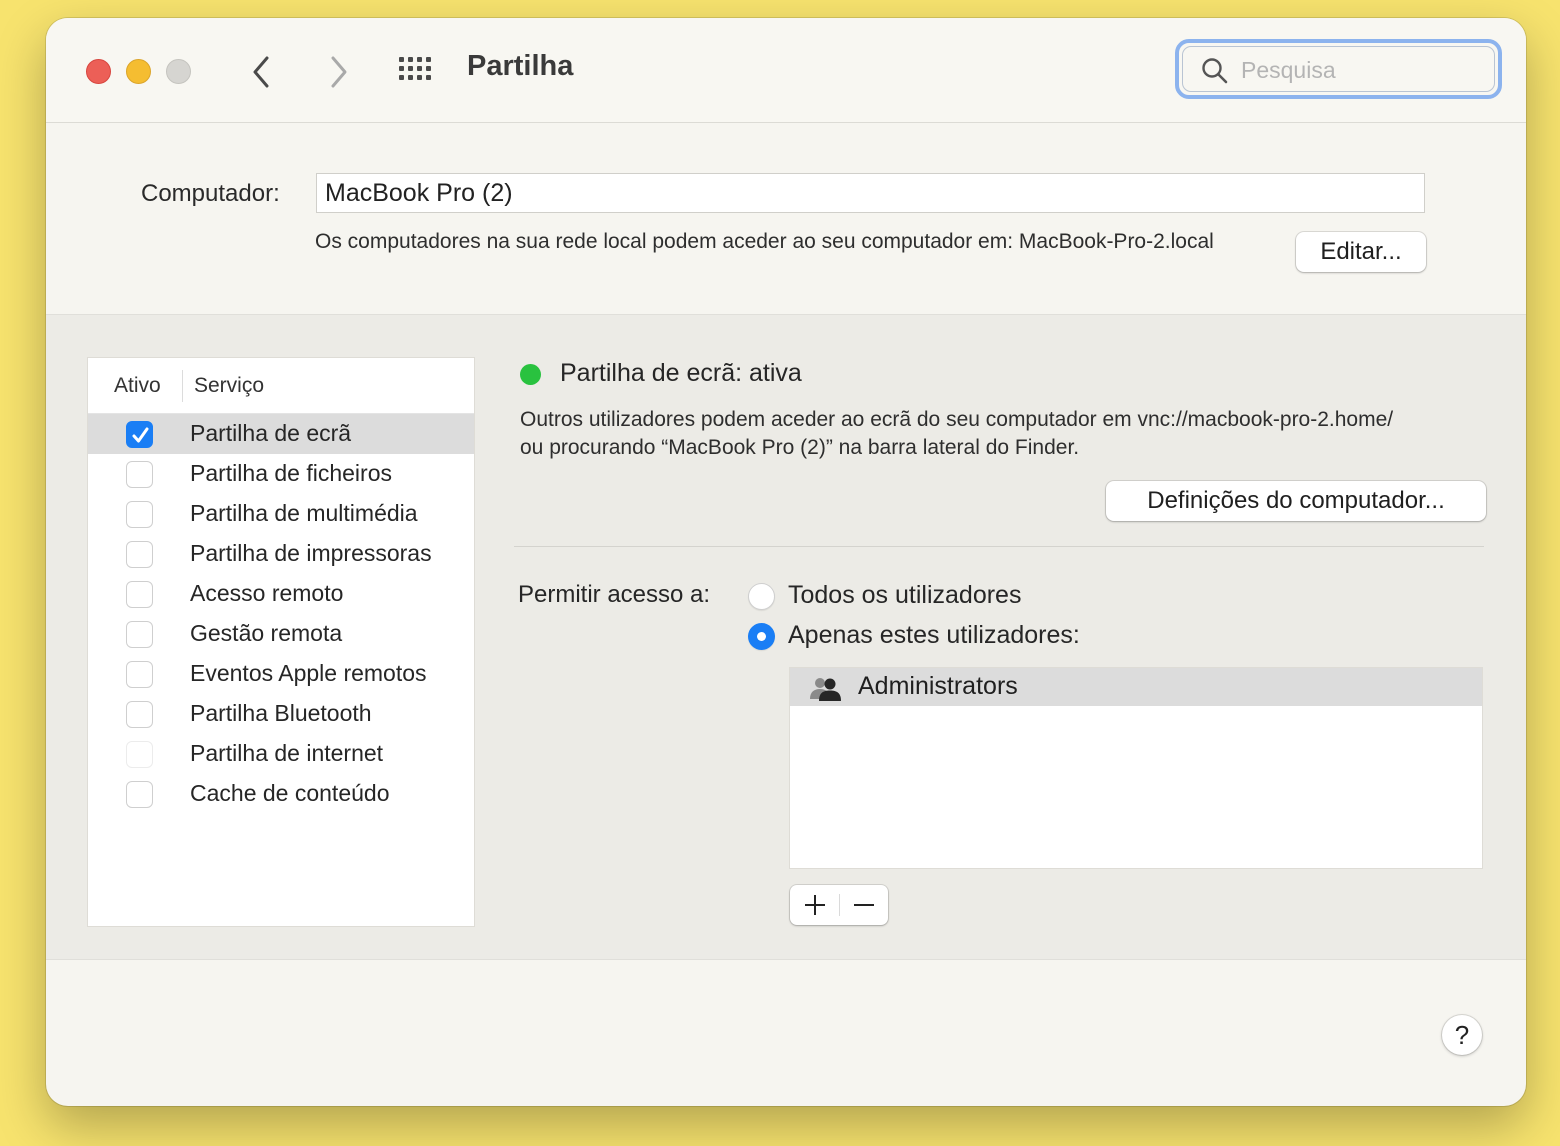 The width and height of the screenshot is (1560, 1146). What do you see at coordinates (1136, 768) in the screenshot?
I see `allowed-users-list: Administrators` at bounding box center [1136, 768].